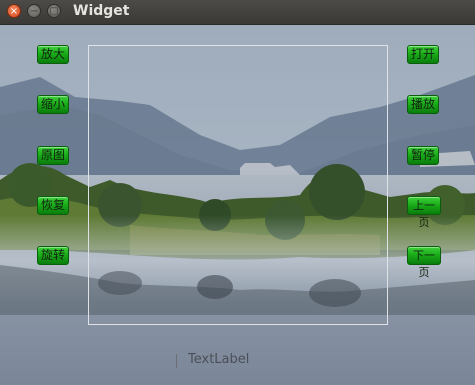 This screenshot has width=475, height=385. I want to click on text-label: TextLabel, so click(219, 359).